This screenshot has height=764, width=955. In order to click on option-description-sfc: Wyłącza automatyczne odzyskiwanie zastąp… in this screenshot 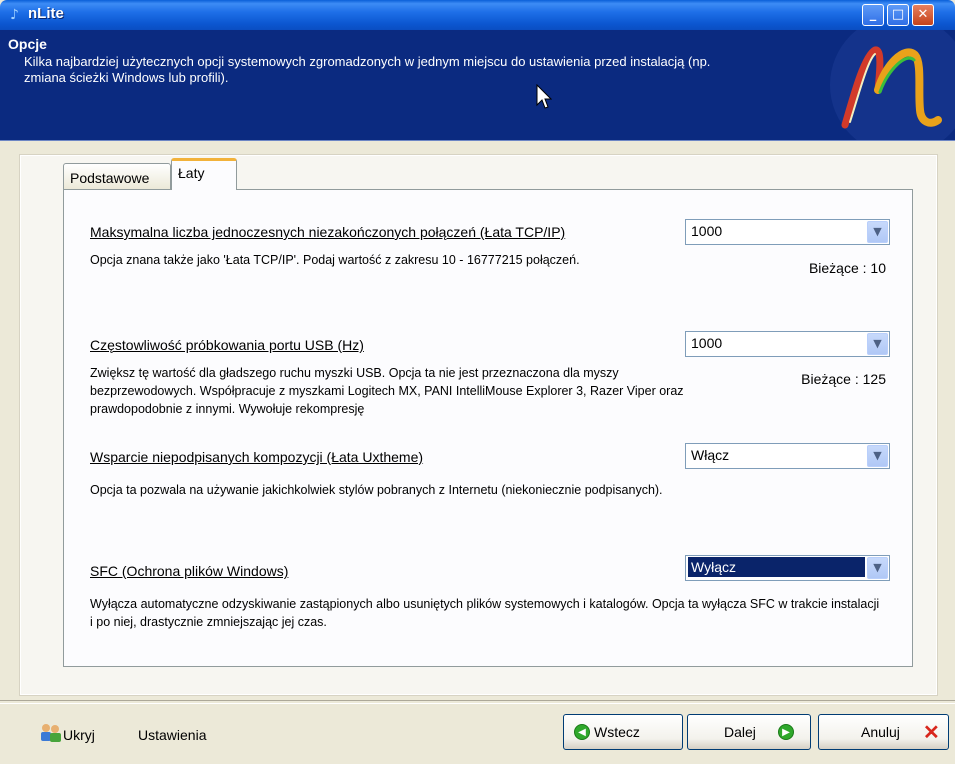, I will do `click(485, 613)`.